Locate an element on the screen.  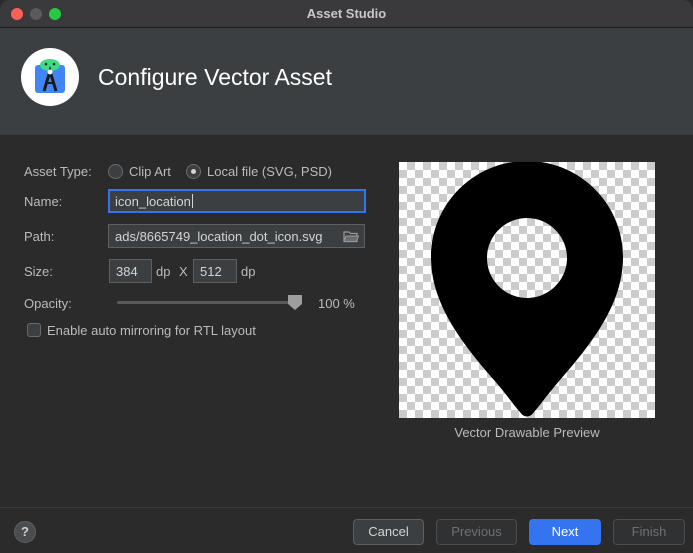
height-input: 512 is located at coordinates (215, 271).